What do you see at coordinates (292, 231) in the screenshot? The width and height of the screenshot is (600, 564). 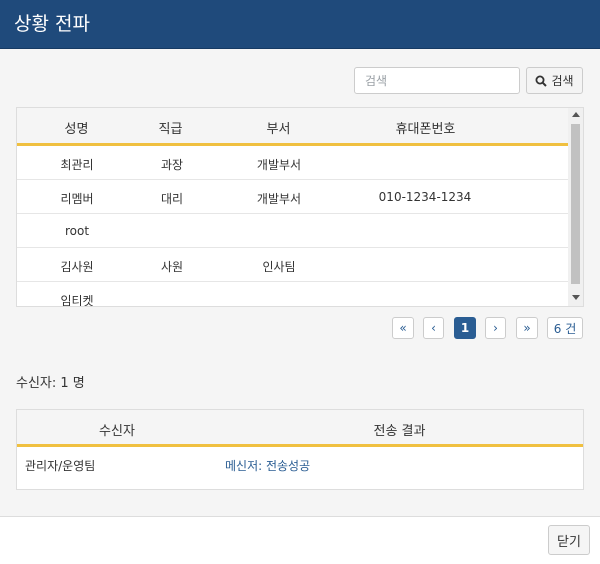 I see `table-row: root` at bounding box center [292, 231].